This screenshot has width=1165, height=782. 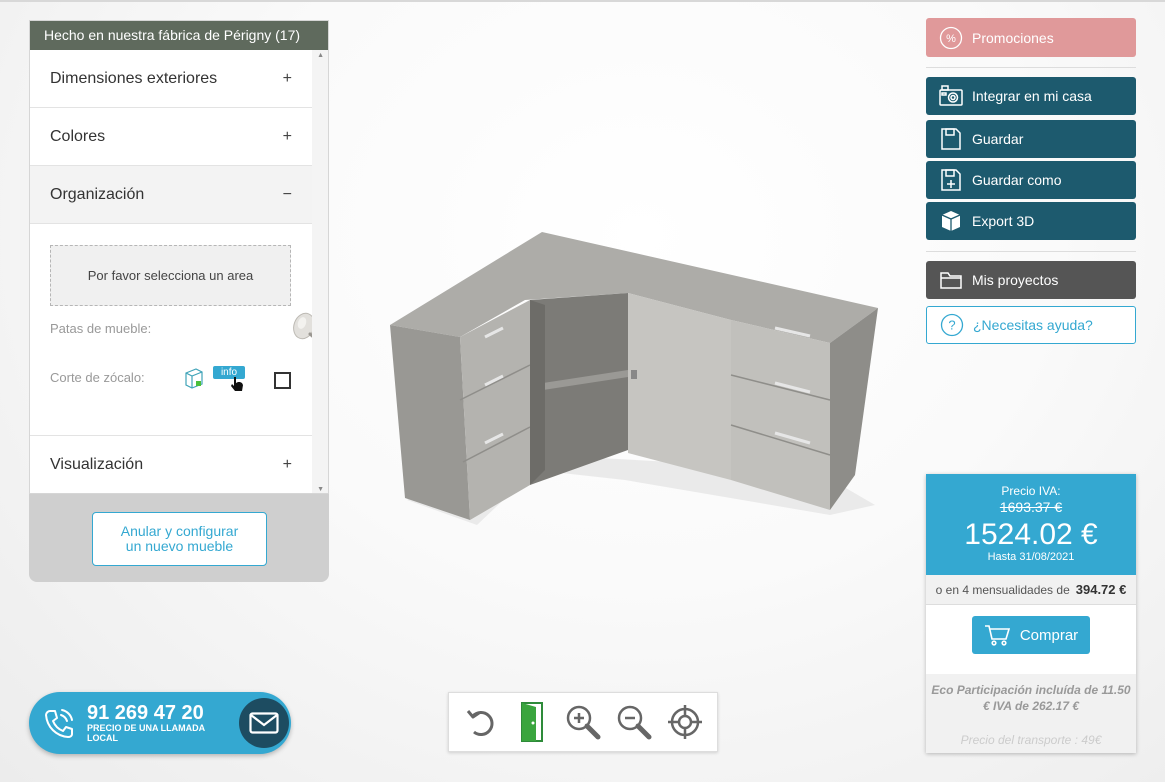 I want to click on phone-subtitle: PRECIO DE UNA LLAMADA LOCAL, so click(x=146, y=733).